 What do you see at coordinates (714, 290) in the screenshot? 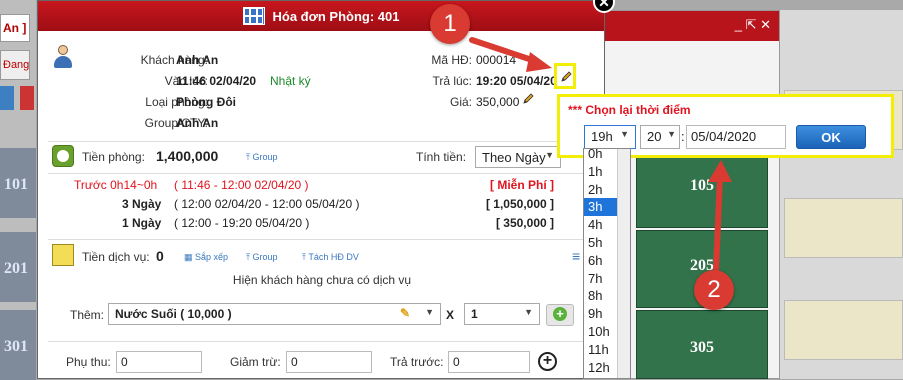
I see `step-badge-2: 2` at bounding box center [714, 290].